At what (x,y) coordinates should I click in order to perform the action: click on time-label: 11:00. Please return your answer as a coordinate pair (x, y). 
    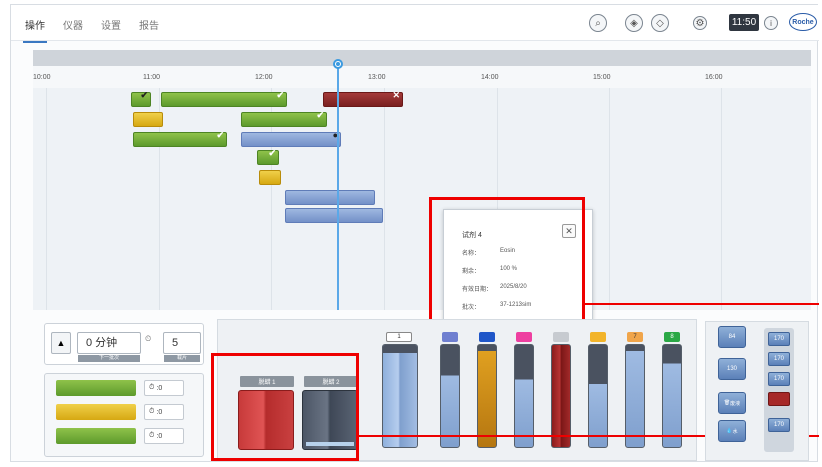
    Looking at the image, I should click on (151, 77).